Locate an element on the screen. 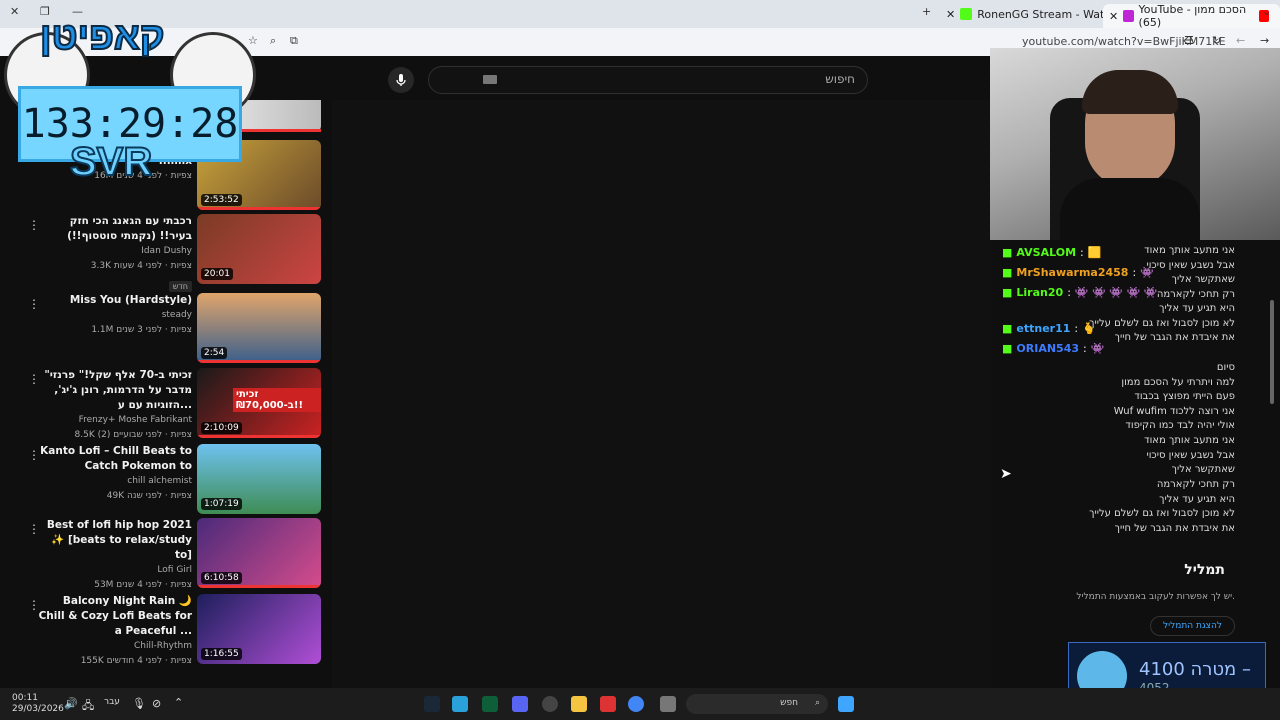  channel-name: steady is located at coordinates (113, 315).